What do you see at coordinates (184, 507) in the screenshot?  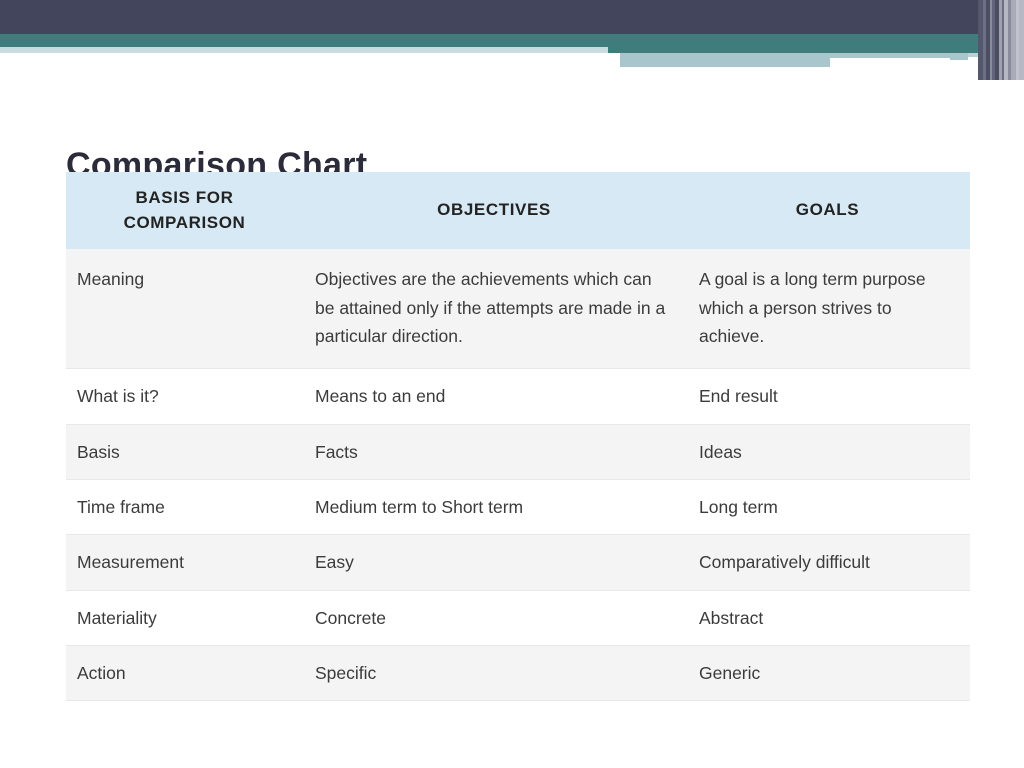 I see `cell-basis: Time frame` at bounding box center [184, 507].